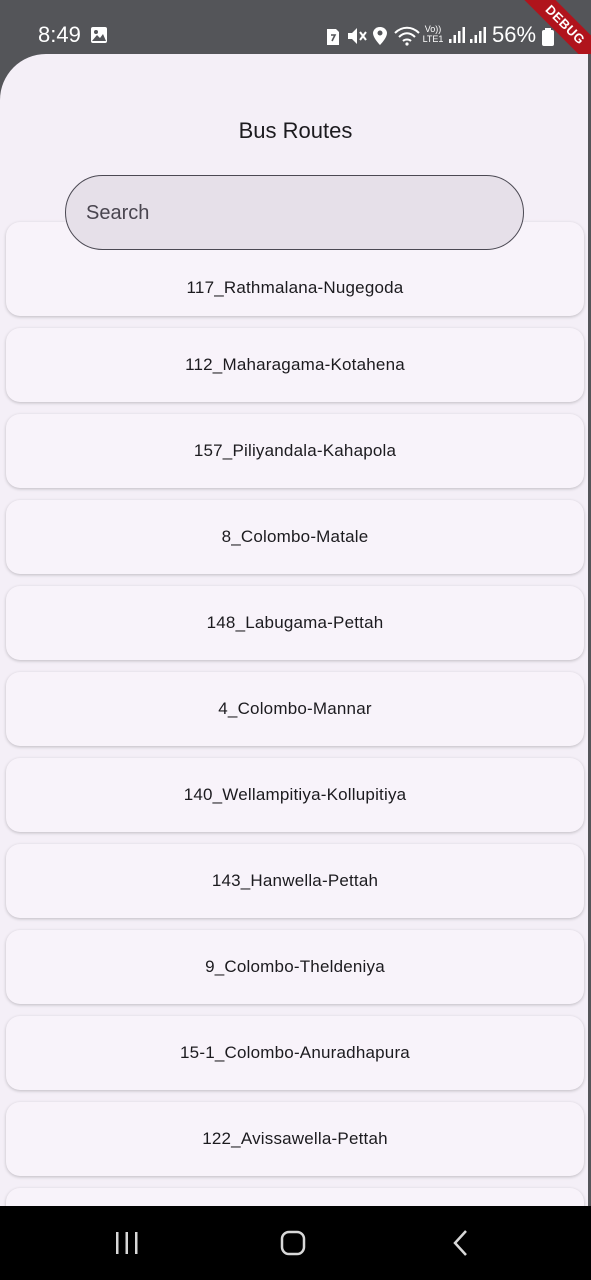  What do you see at coordinates (99, 35) in the screenshot?
I see `gallery-icon` at bounding box center [99, 35].